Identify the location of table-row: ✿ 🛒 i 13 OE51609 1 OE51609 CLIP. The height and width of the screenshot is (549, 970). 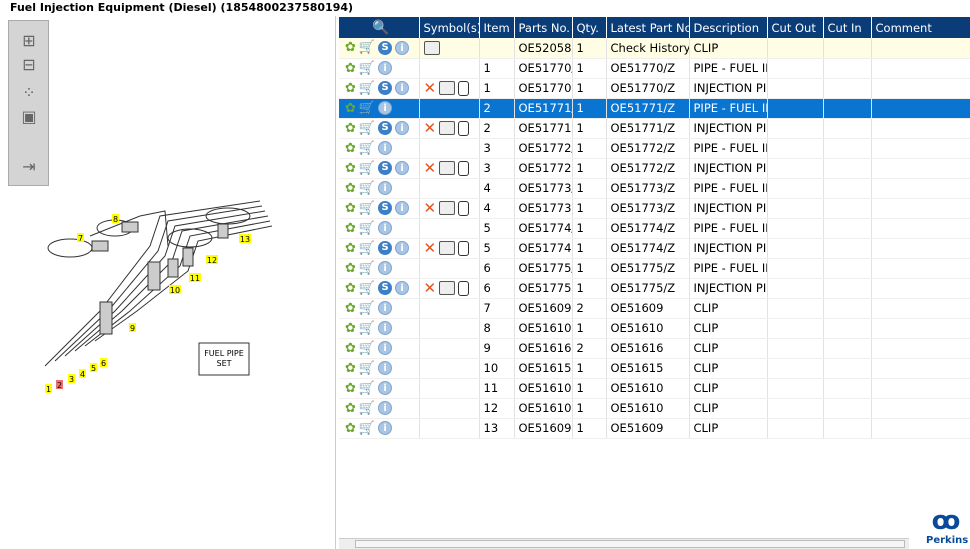
(654, 428).